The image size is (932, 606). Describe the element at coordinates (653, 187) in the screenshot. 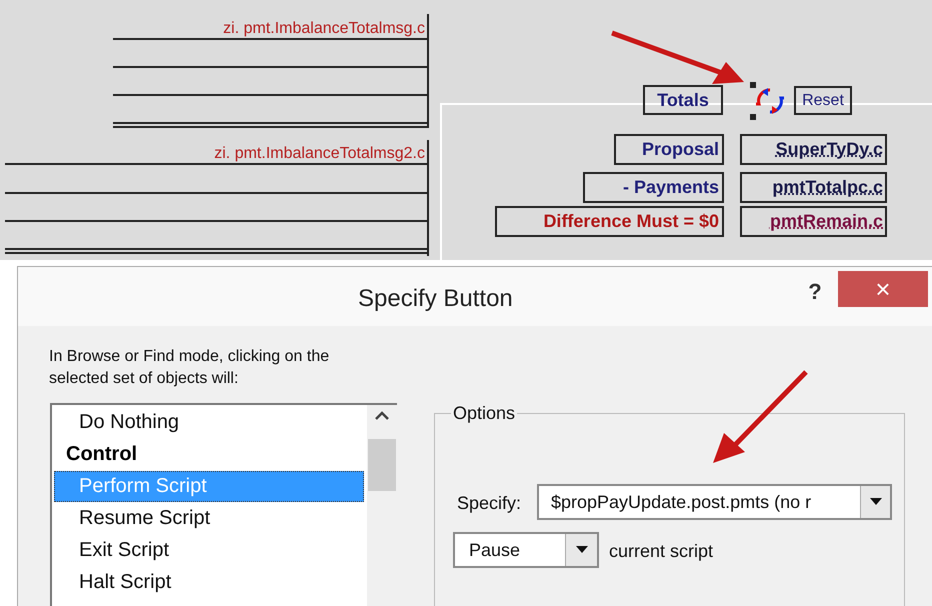

I see `row-label: - Payments` at that location.